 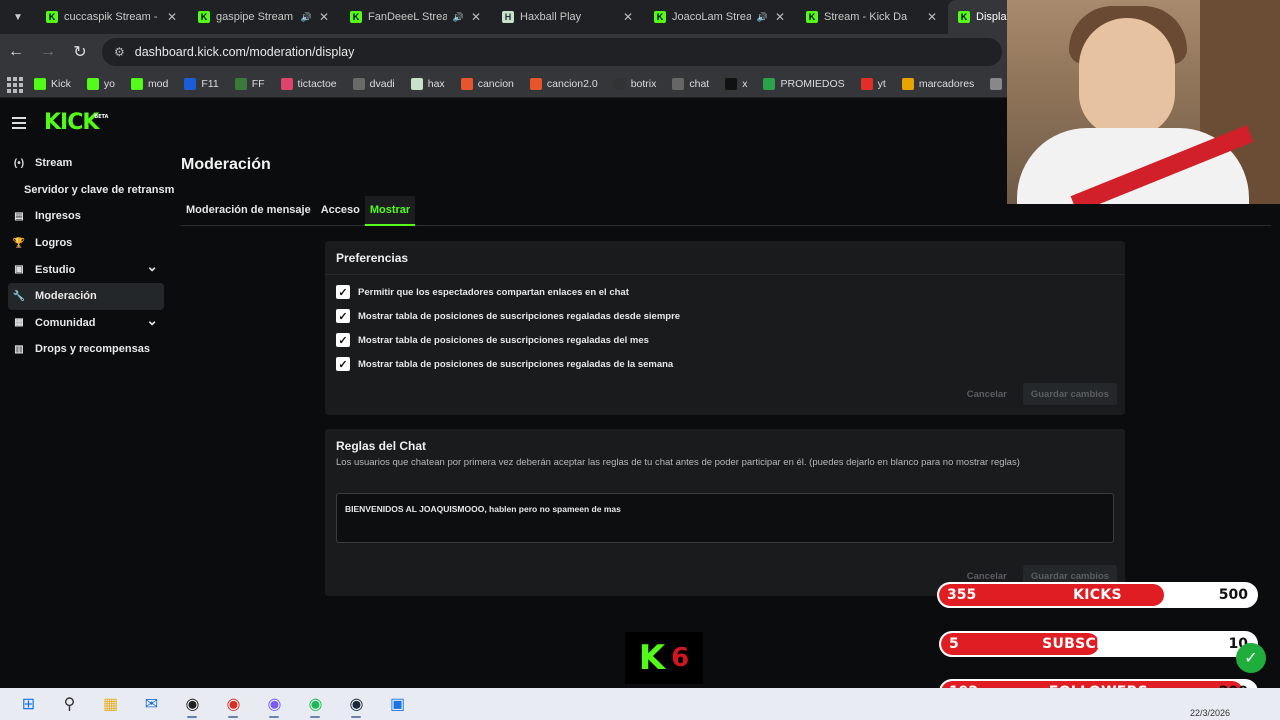 I want to click on preferences-cancel-button: Cancelar, so click(x=987, y=394).